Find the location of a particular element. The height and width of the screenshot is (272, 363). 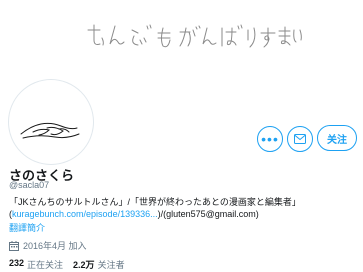

envelope-icon is located at coordinates (300, 139).